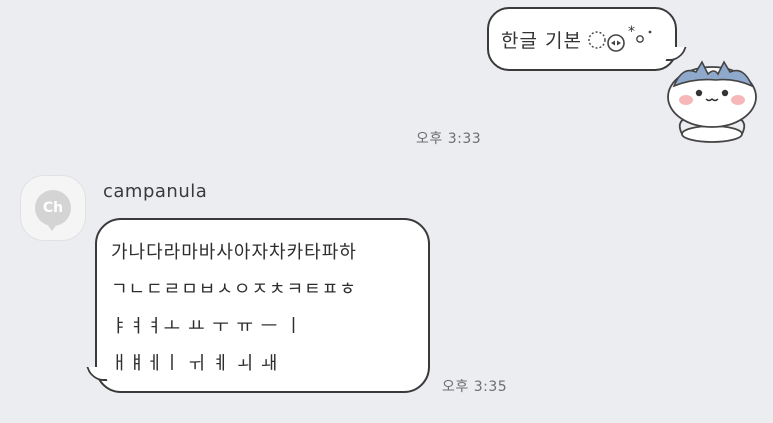 Image resolution: width=773 pixels, height=423 pixels. Describe the element at coordinates (234, 252) in the screenshot. I see `message-line: 가나다라마바사아자차카타파하` at that location.